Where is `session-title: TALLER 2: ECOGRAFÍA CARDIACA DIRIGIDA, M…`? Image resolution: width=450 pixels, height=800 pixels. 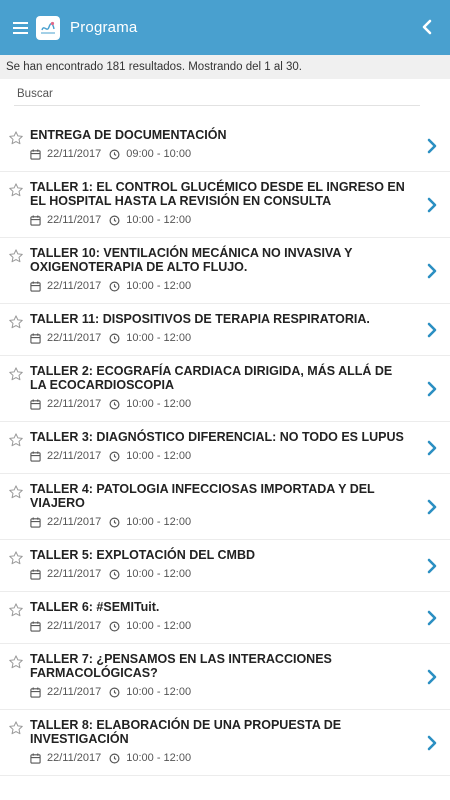 session-title: TALLER 2: ECOGRAFÍA CARDIACA DIRIGIDA, M… is located at coordinates (211, 378).